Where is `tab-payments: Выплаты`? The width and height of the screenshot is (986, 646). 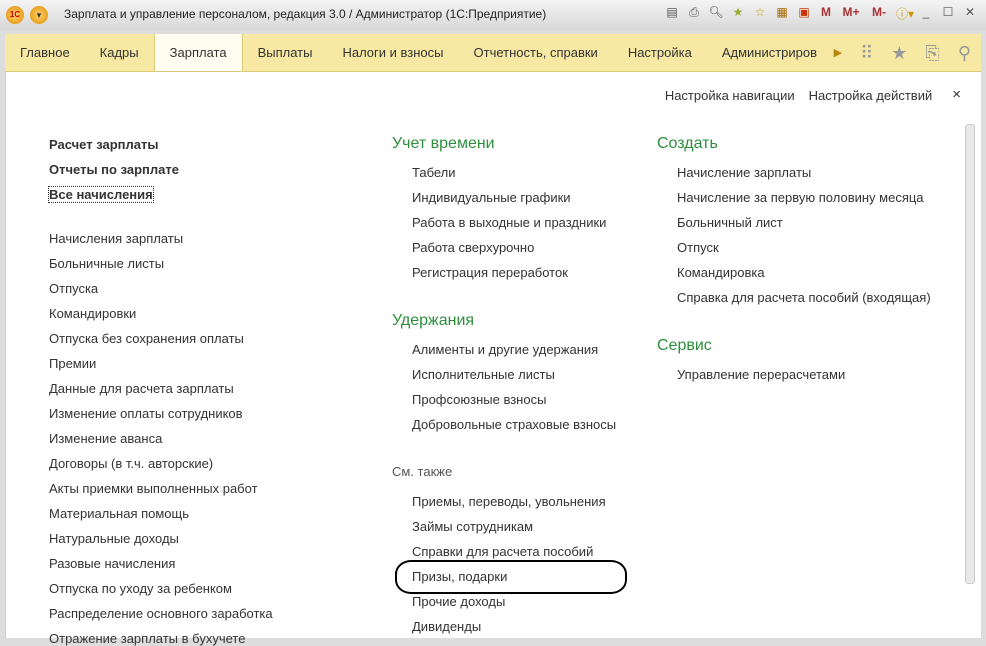 tab-payments: Выплаты is located at coordinates (285, 52).